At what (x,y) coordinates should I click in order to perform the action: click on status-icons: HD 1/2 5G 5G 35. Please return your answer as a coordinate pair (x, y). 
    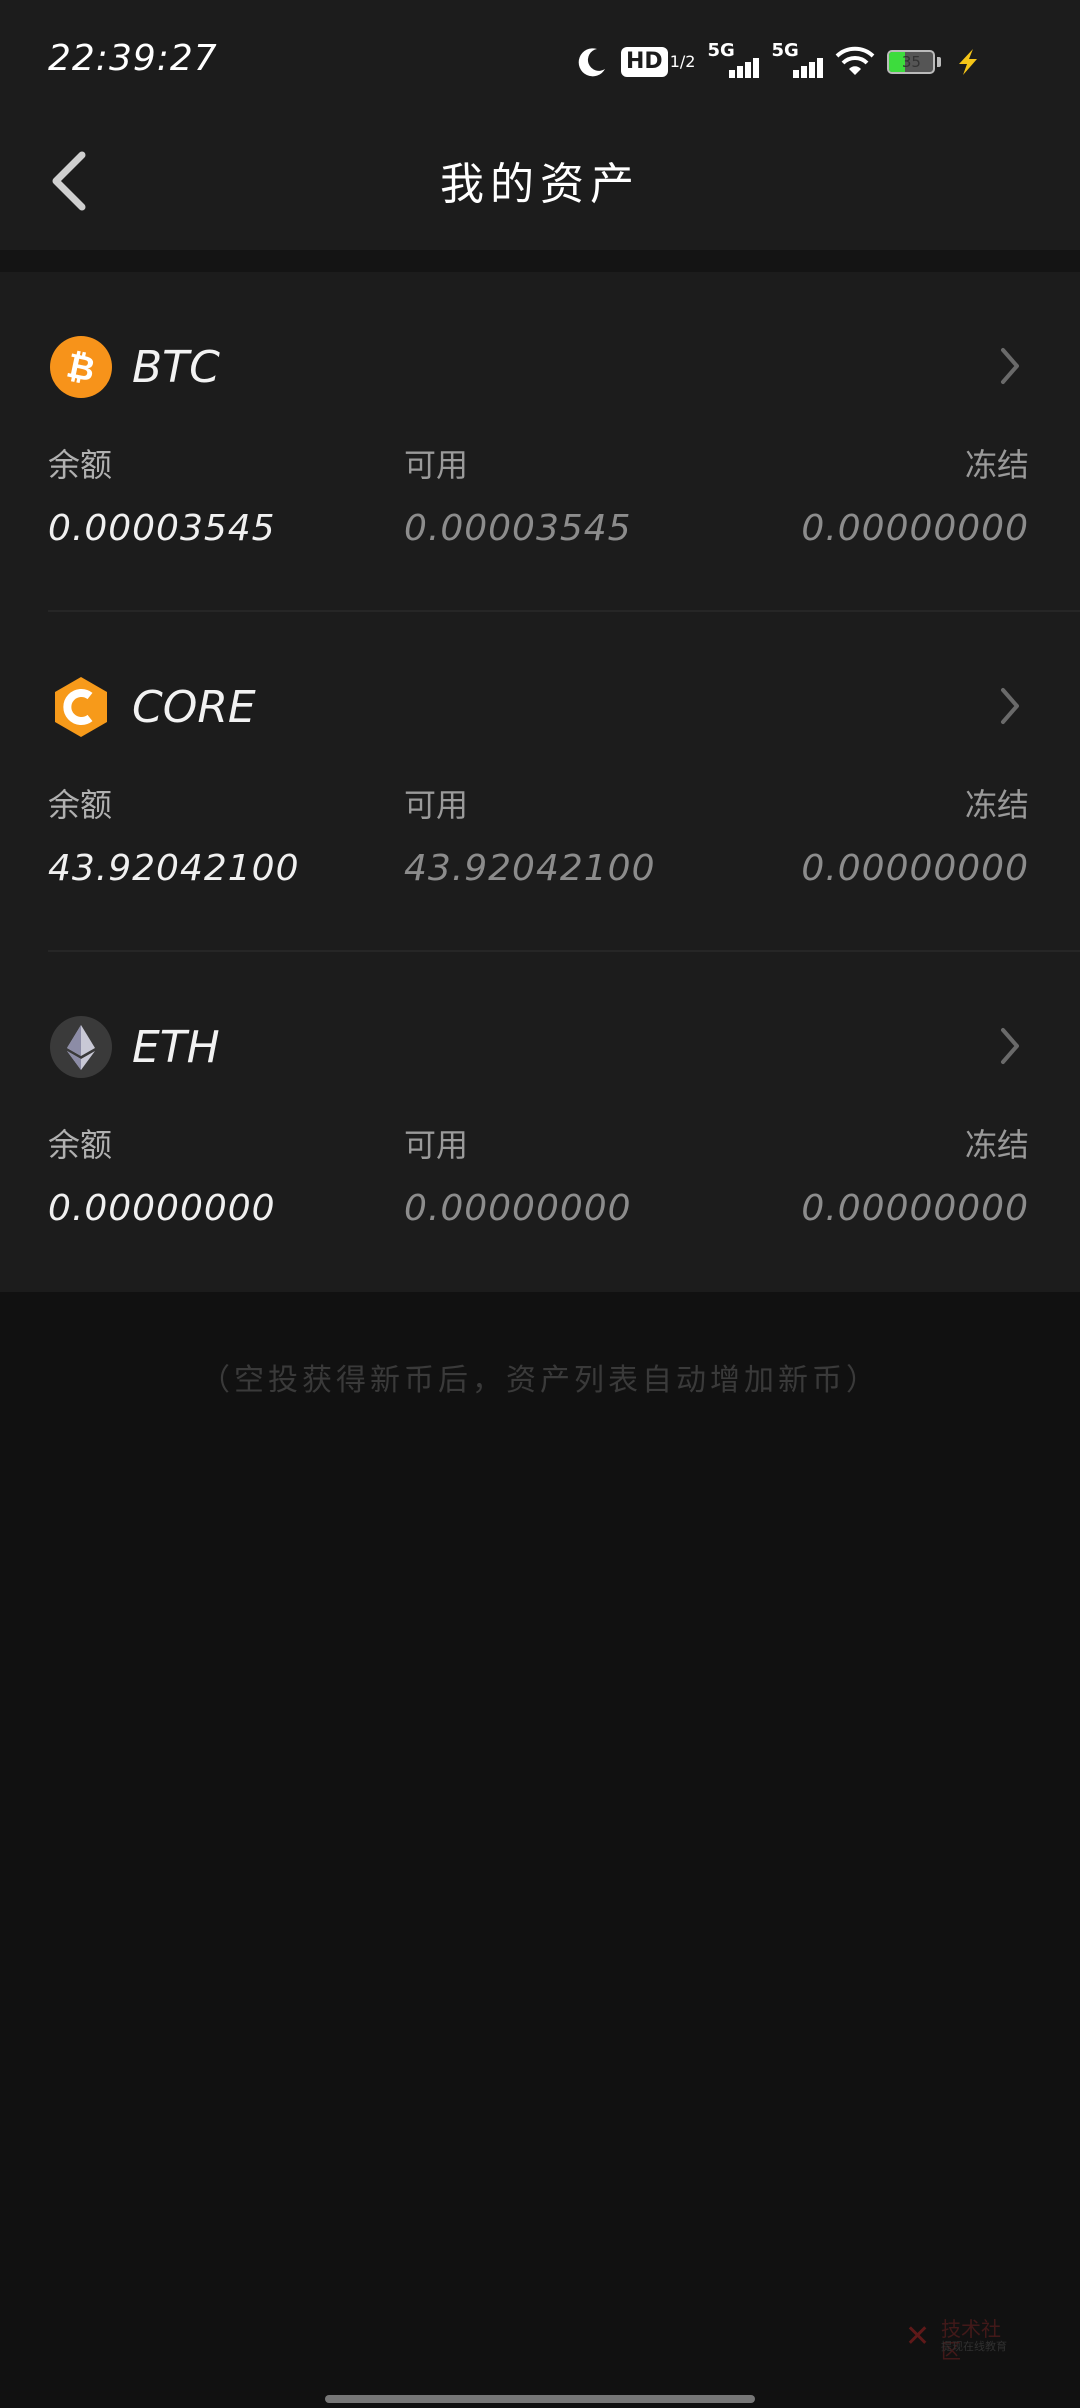
    Looking at the image, I should click on (779, 62).